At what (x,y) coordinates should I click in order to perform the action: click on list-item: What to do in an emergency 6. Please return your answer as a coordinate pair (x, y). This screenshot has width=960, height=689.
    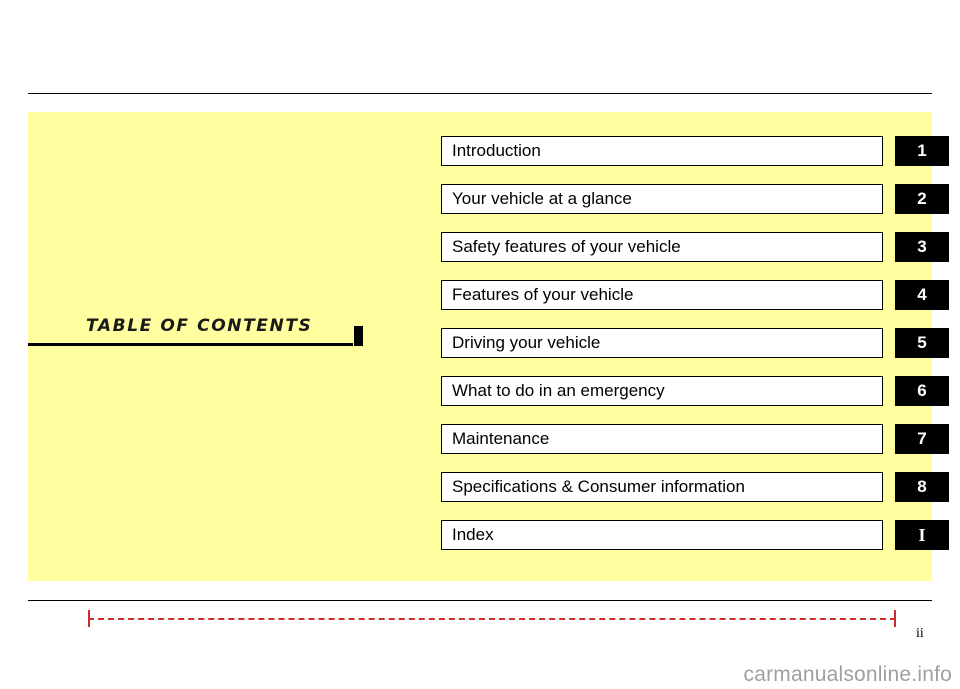
    Looking at the image, I should click on (695, 392).